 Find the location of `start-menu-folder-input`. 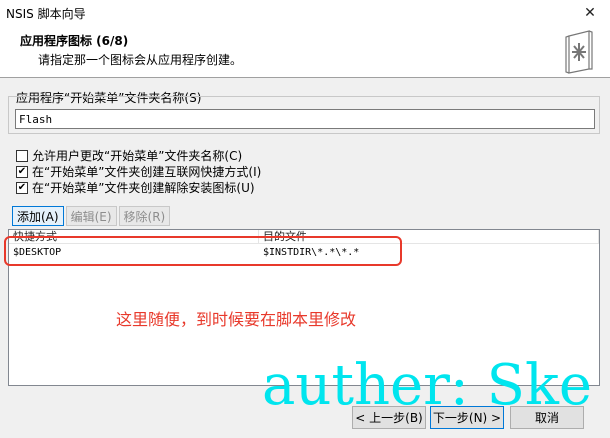

start-menu-folder-input is located at coordinates (305, 119).